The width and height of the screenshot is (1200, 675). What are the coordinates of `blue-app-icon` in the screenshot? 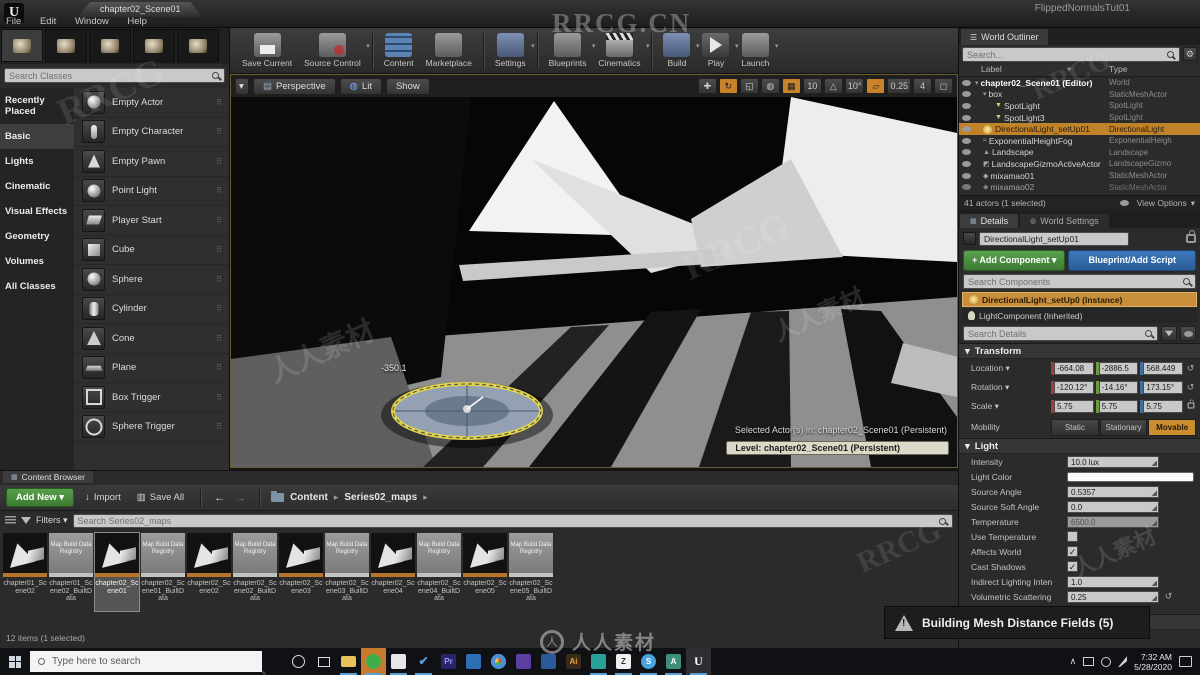 It's located at (548, 661).